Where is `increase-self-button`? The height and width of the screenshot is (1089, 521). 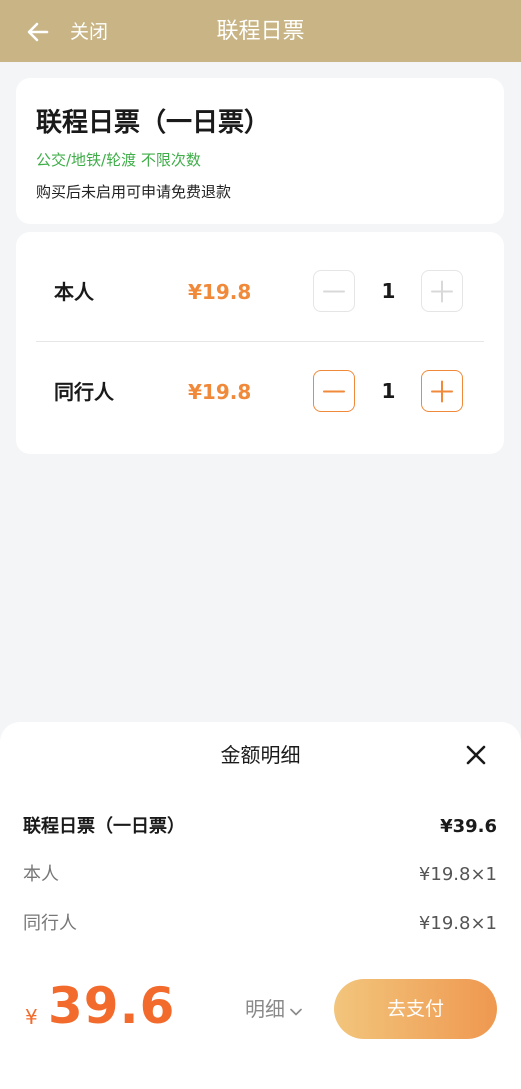 increase-self-button is located at coordinates (442, 291).